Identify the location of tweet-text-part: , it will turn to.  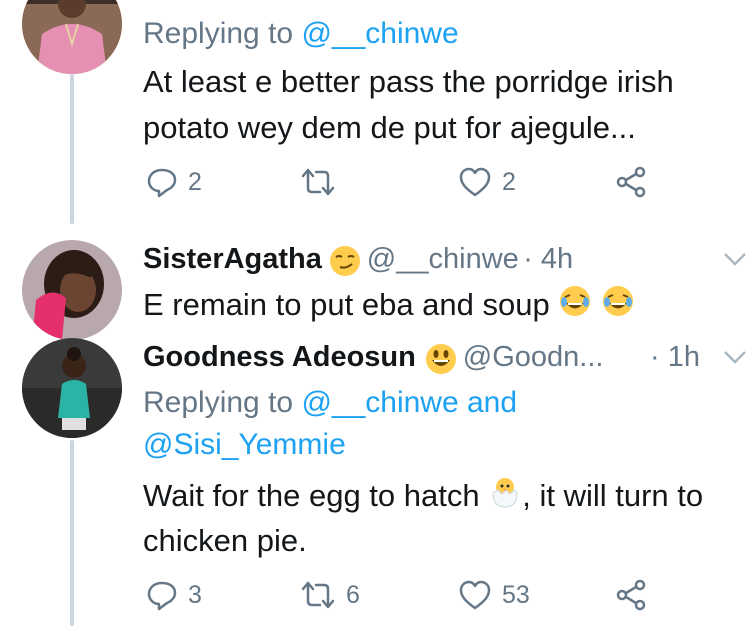
(613, 495).